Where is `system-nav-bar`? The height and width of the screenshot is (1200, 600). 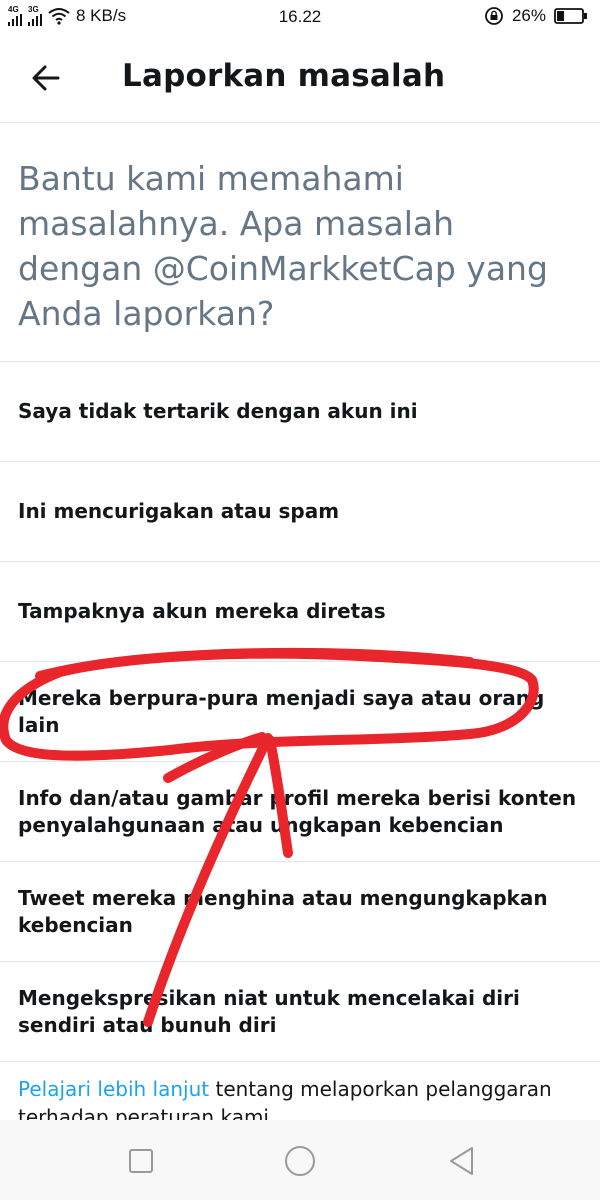
system-nav-bar is located at coordinates (300, 1160).